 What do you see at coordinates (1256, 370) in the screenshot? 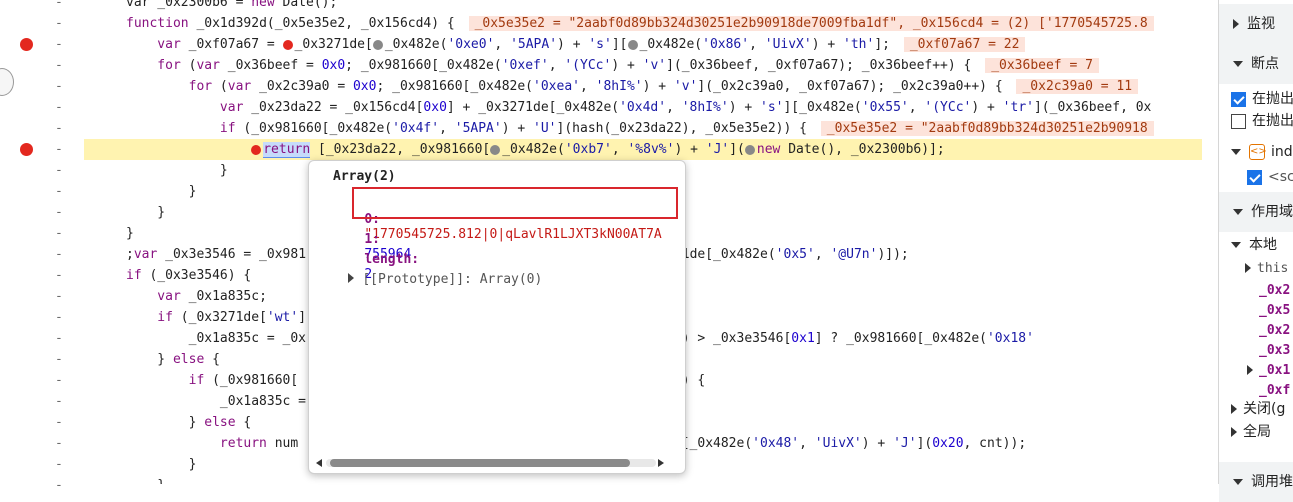
I see `scope-variable-row: _0x1` at bounding box center [1256, 370].